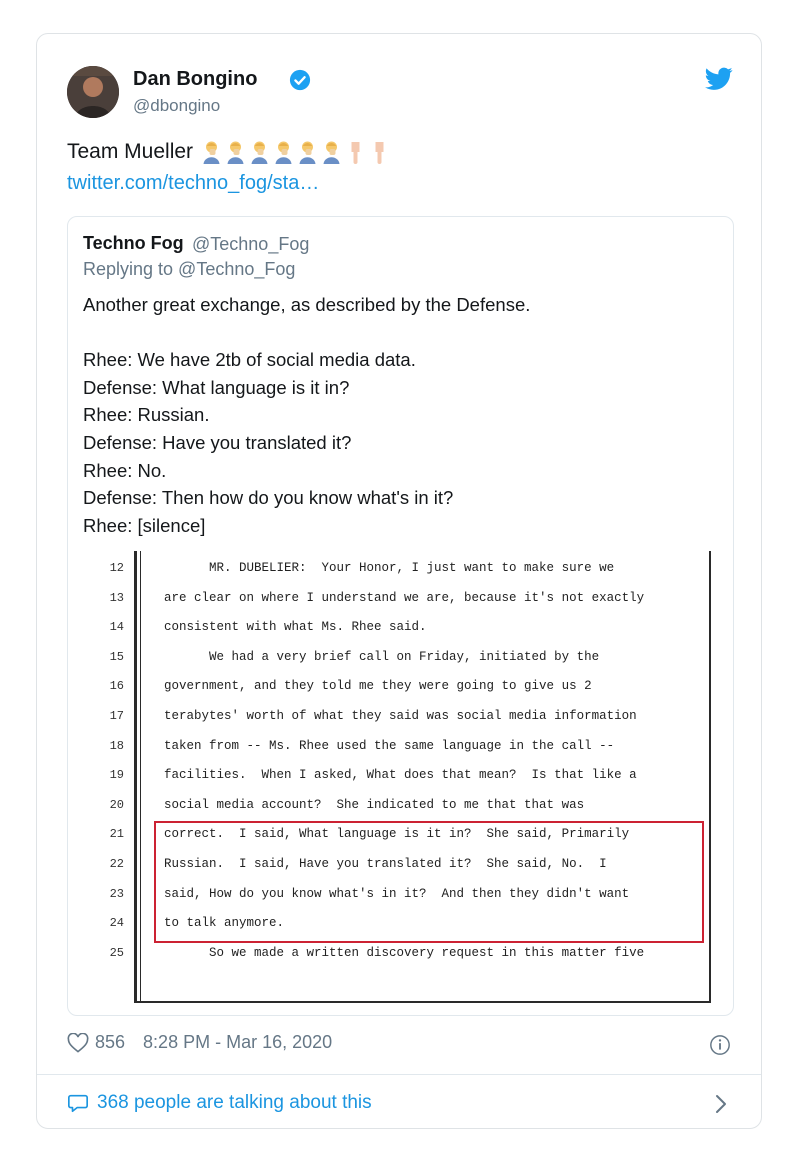  What do you see at coordinates (110, 1042) in the screenshot?
I see `like-count: 856` at bounding box center [110, 1042].